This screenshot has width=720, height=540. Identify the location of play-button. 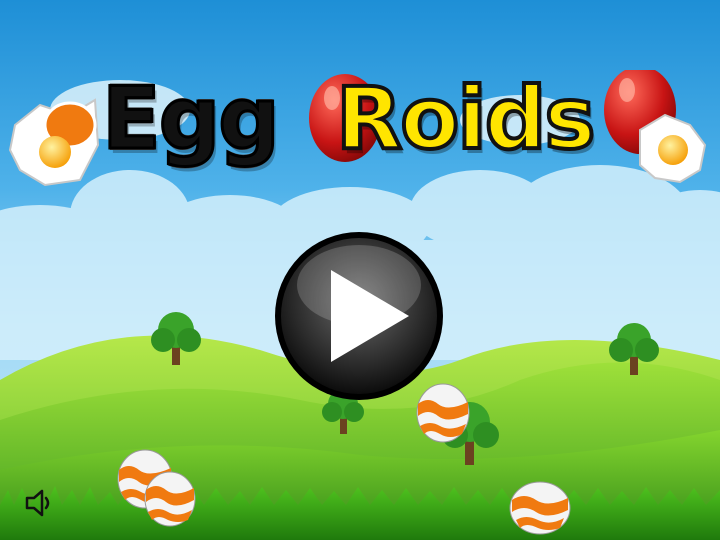
(359, 316).